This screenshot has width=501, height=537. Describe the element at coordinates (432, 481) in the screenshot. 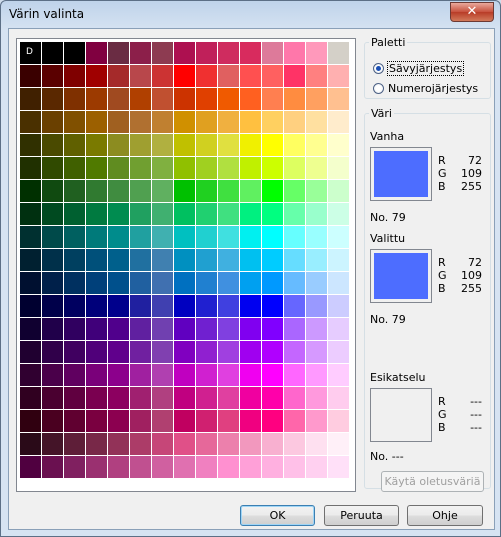

I see `use-default-colour-button: Käytä oletusväriä` at that location.